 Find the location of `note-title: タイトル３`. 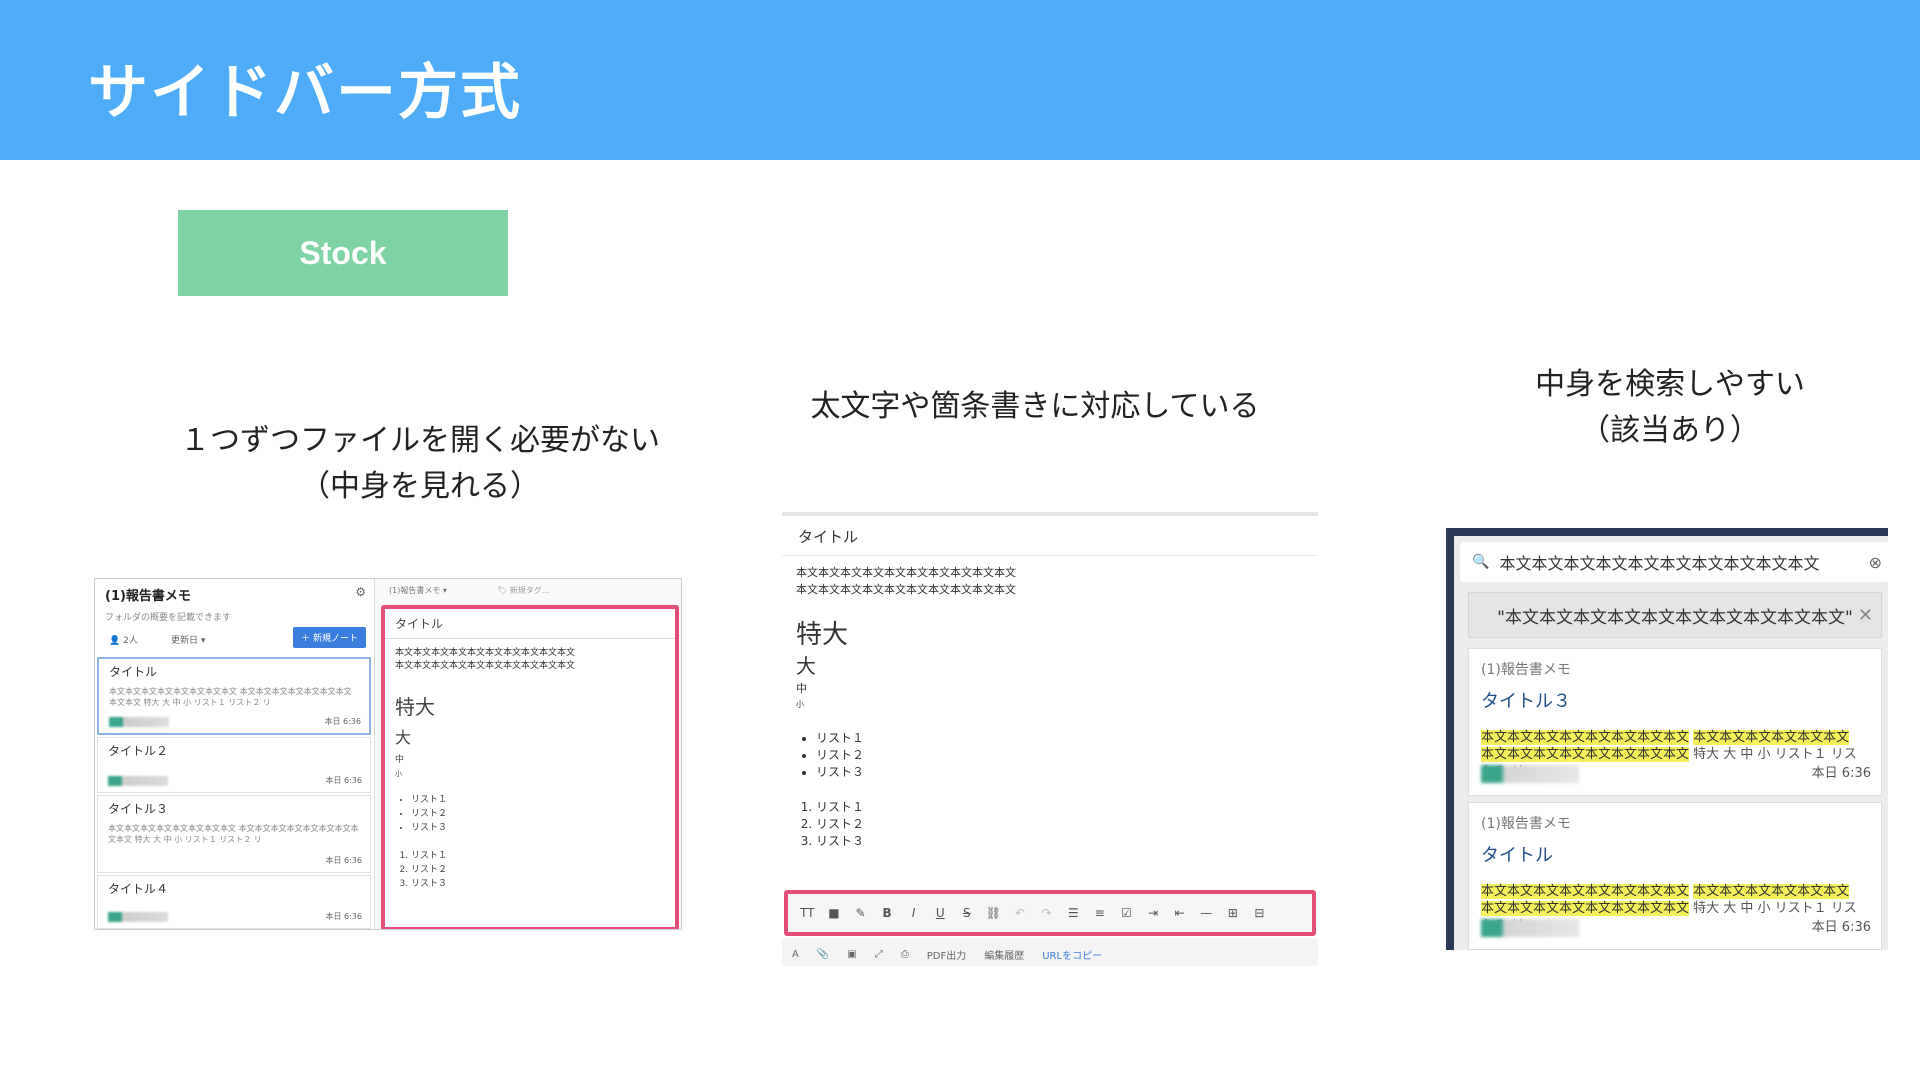

note-title: タイトル３ is located at coordinates (138, 809).